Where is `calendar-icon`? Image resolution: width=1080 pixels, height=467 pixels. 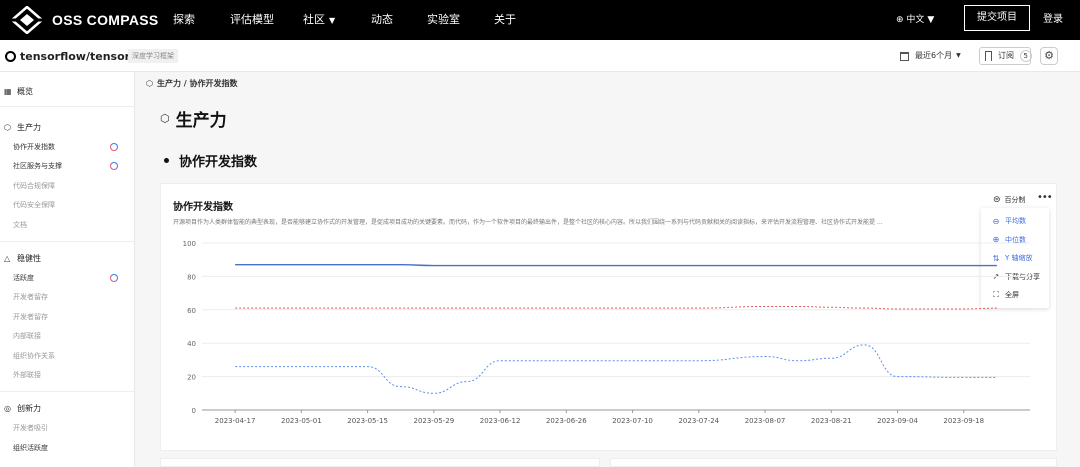
calendar-icon is located at coordinates (904, 56).